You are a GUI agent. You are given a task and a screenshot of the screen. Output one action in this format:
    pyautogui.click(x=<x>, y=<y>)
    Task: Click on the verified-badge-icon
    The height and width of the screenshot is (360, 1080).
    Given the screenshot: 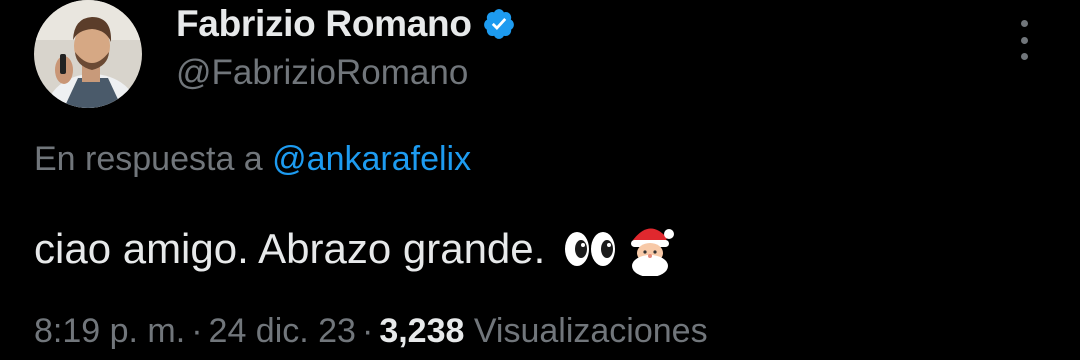 What is the action you would take?
    pyautogui.click(x=499, y=24)
    